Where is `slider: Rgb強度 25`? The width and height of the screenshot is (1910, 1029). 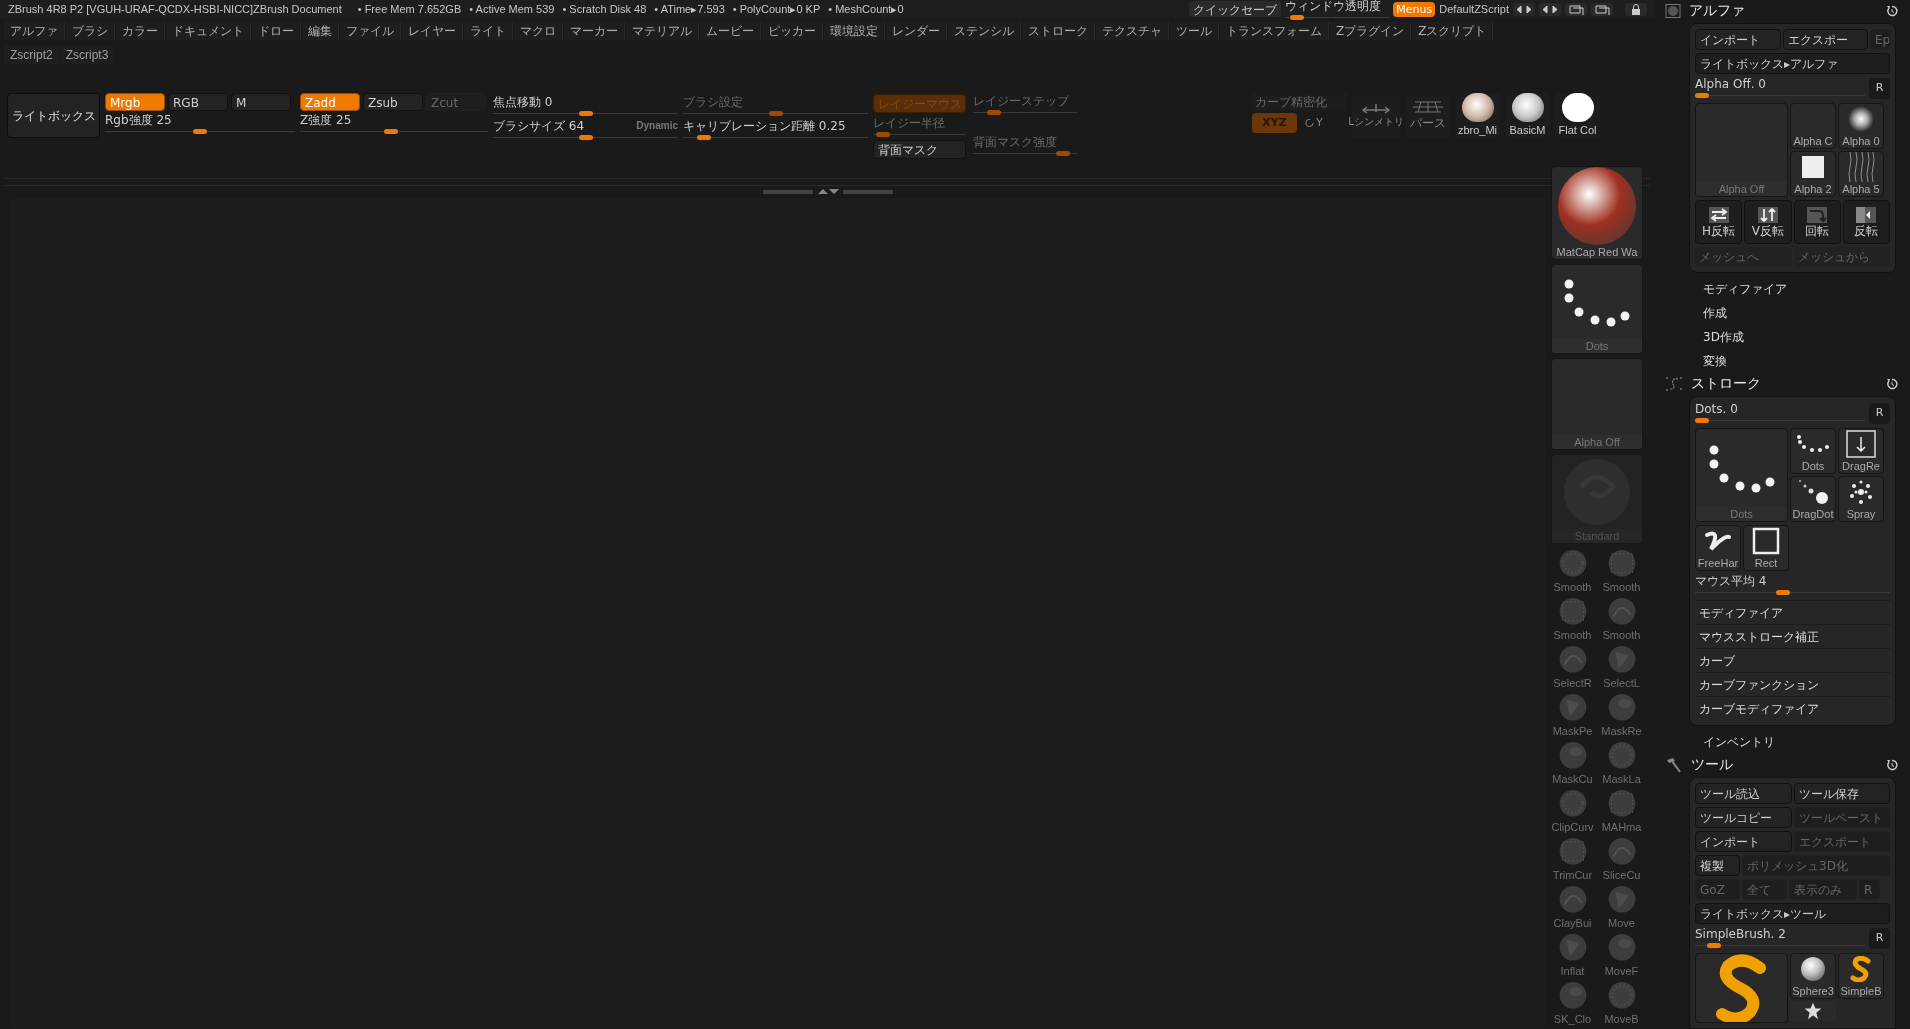 slider: Rgb強度 25 is located at coordinates (200, 123).